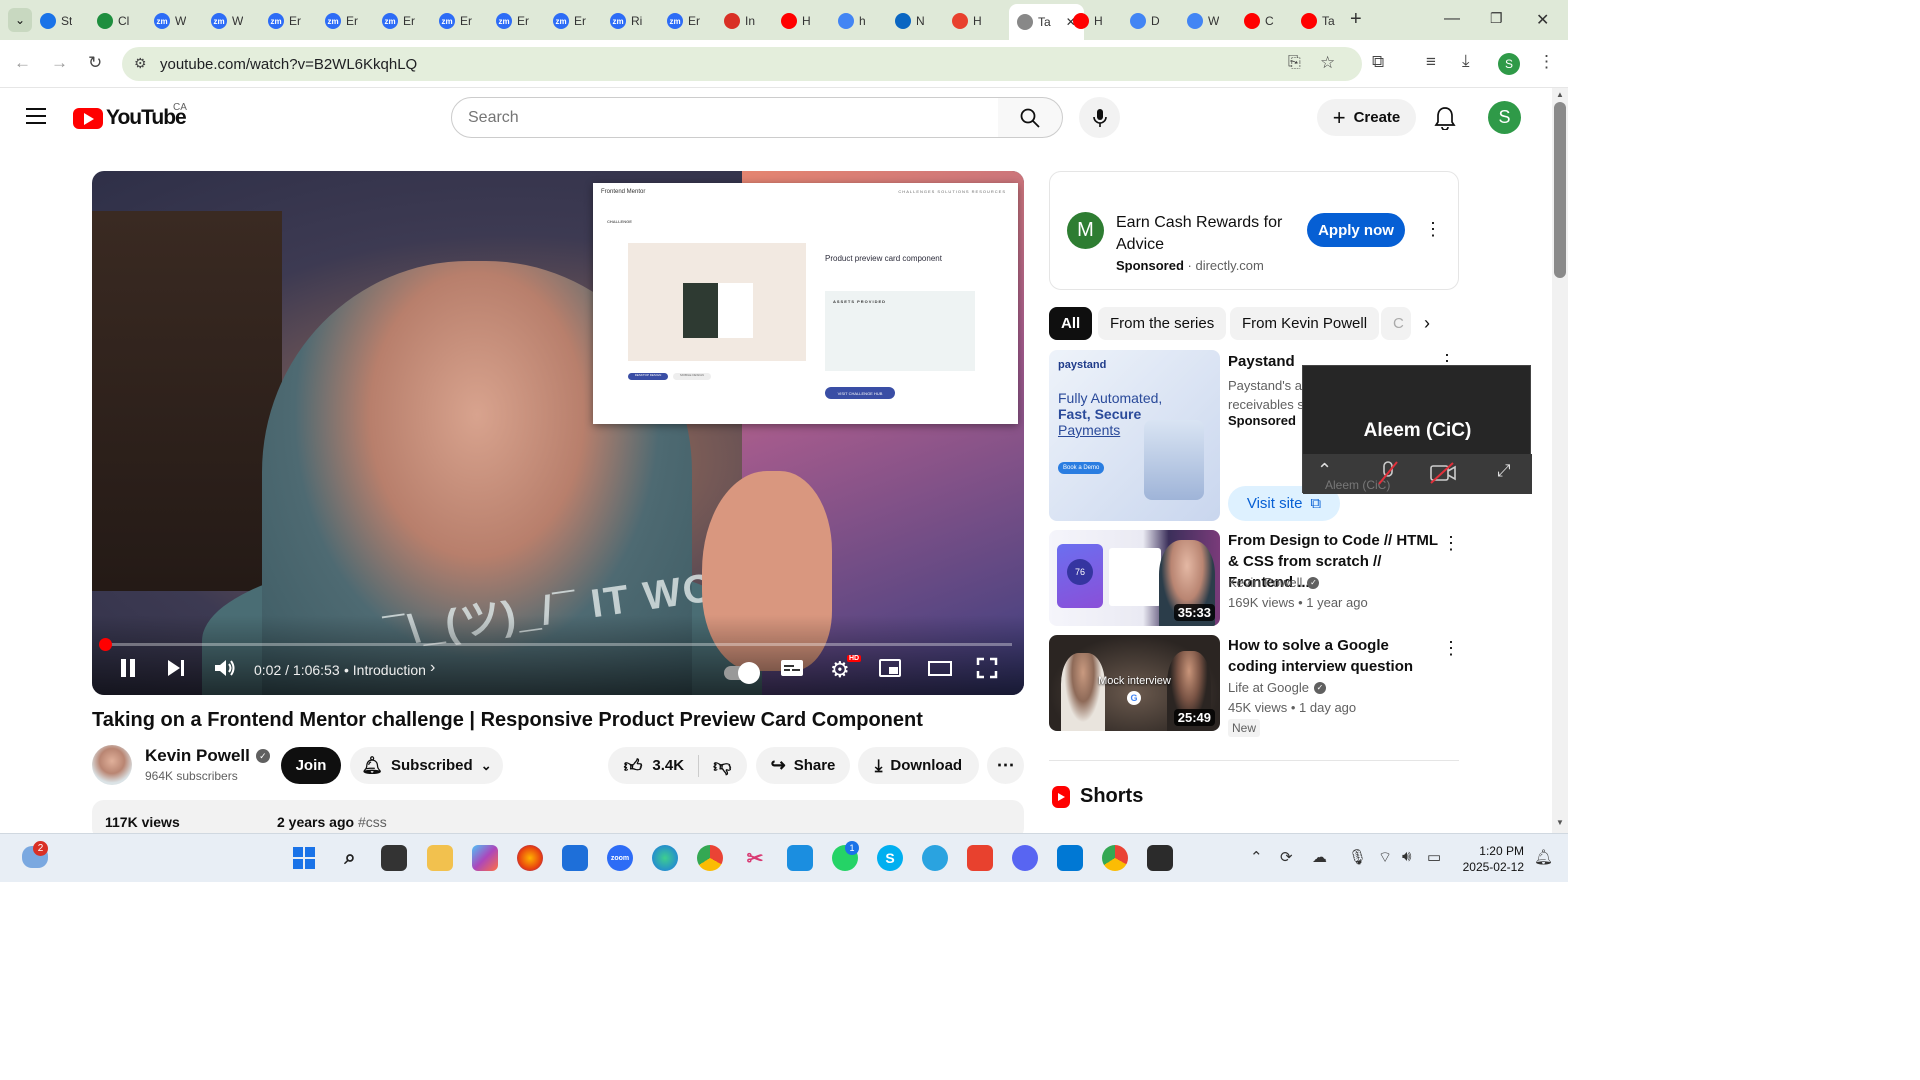  What do you see at coordinates (940, 671) in the screenshot?
I see `theater-mode-icon` at bounding box center [940, 671].